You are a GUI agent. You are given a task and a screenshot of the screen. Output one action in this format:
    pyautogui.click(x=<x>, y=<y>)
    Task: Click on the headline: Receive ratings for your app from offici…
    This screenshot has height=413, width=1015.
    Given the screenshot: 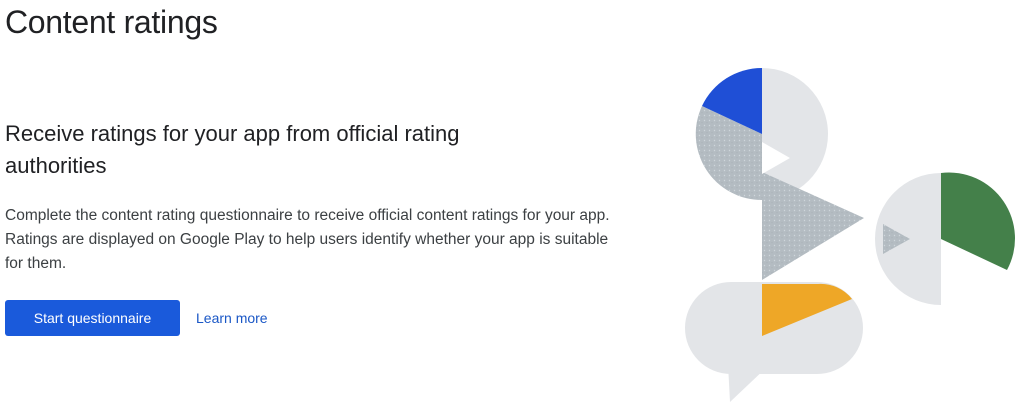 What is the action you would take?
    pyautogui.click(x=232, y=149)
    